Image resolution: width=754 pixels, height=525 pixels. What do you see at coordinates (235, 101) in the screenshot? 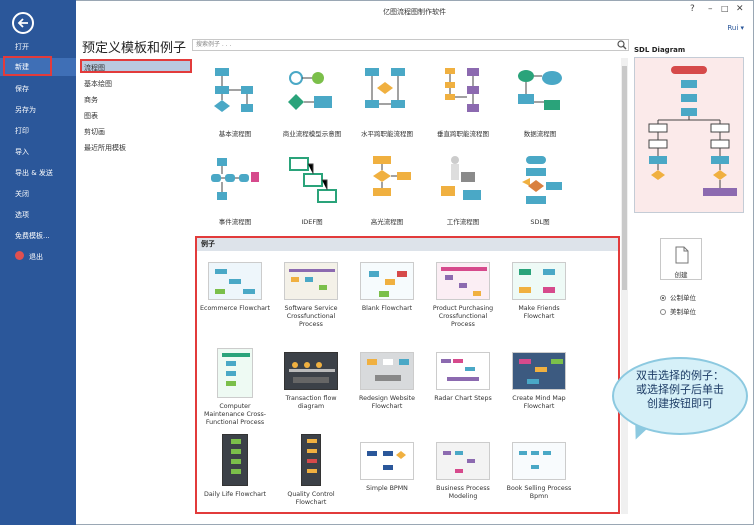
I see `template-basic-flowchart: 基本流程图` at bounding box center [235, 101].